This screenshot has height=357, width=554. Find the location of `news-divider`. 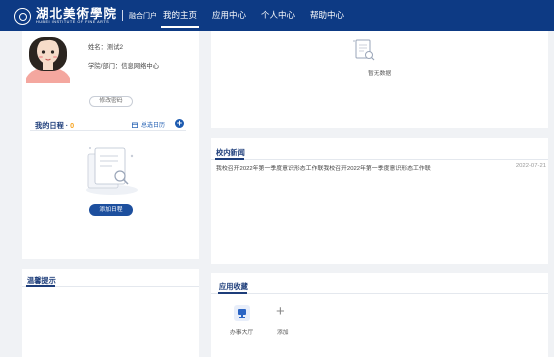

news-divider is located at coordinates (379, 159).